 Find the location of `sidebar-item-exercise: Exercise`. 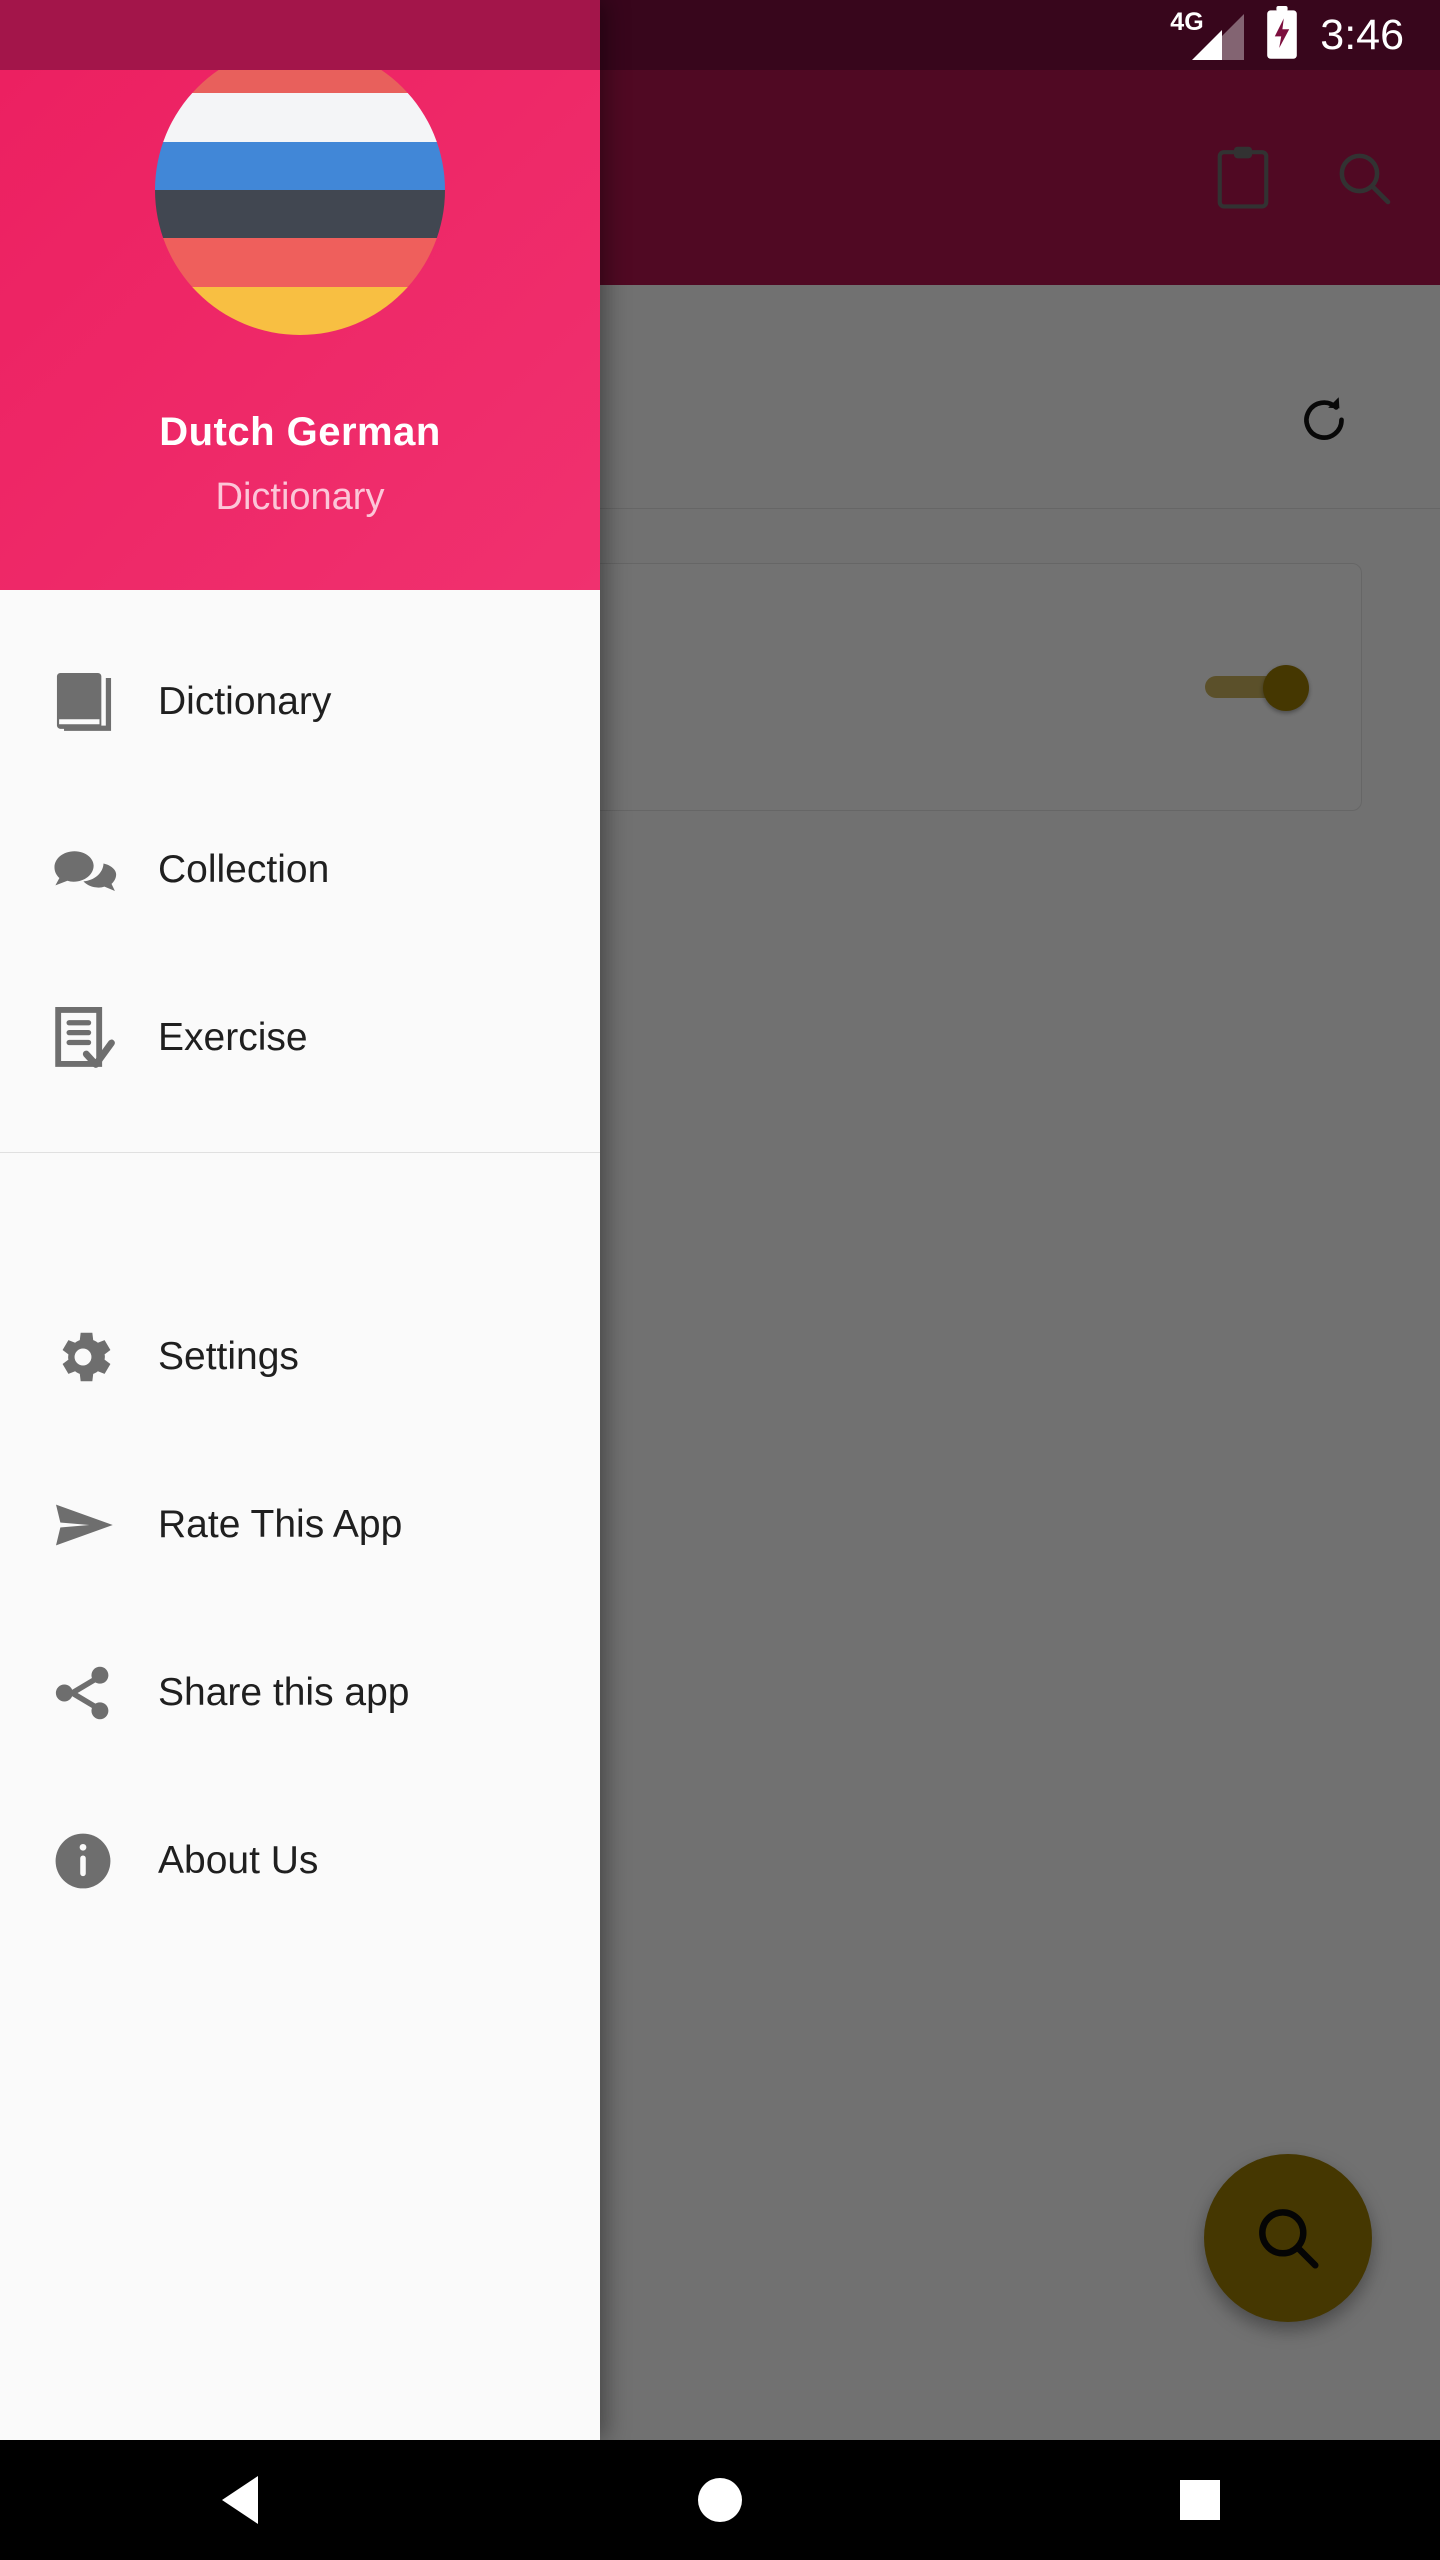

sidebar-item-exercise: Exercise is located at coordinates (300, 1038).